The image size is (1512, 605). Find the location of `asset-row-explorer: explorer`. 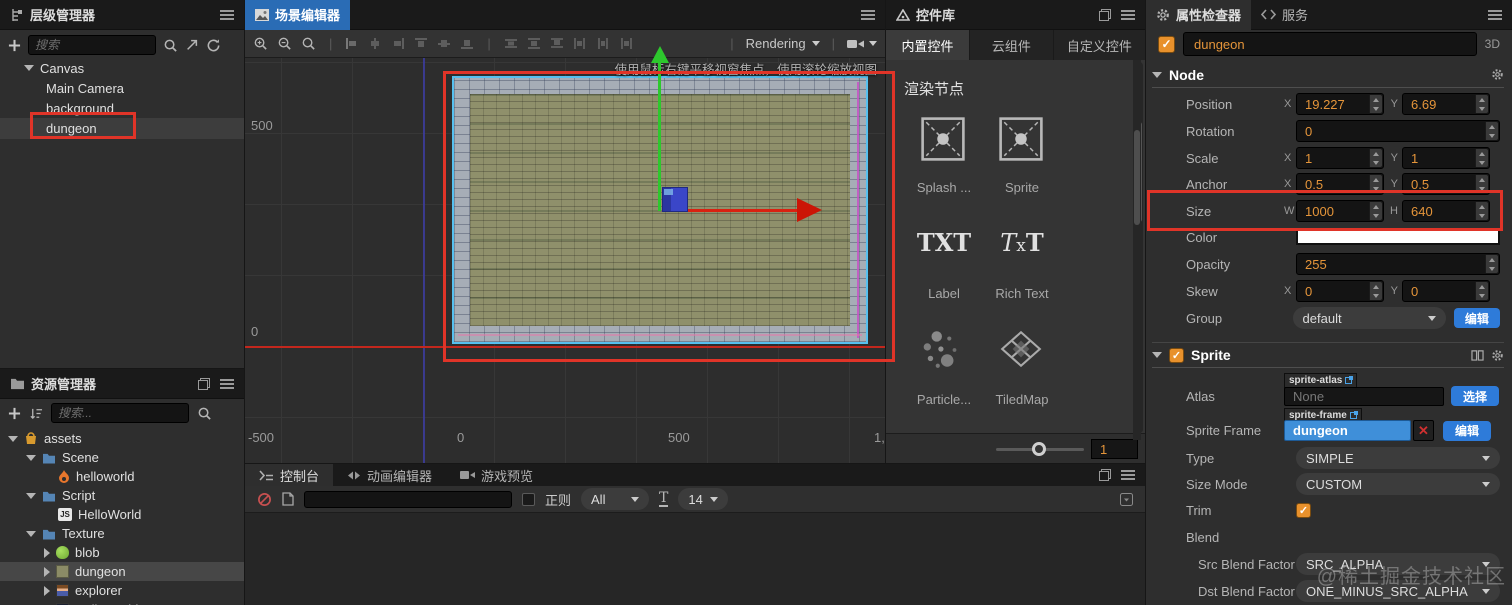

asset-row-explorer: explorer is located at coordinates (122, 590).